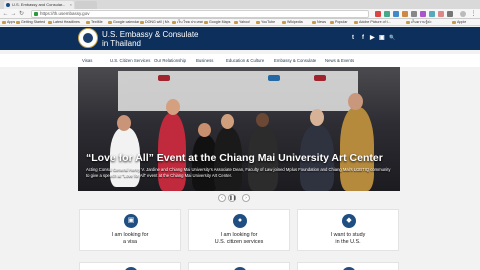 This screenshot has width=480, height=270. Describe the element at coordinates (155, 22) in the screenshot. I see `bookmark-item: DONG will | Mr.` at that location.